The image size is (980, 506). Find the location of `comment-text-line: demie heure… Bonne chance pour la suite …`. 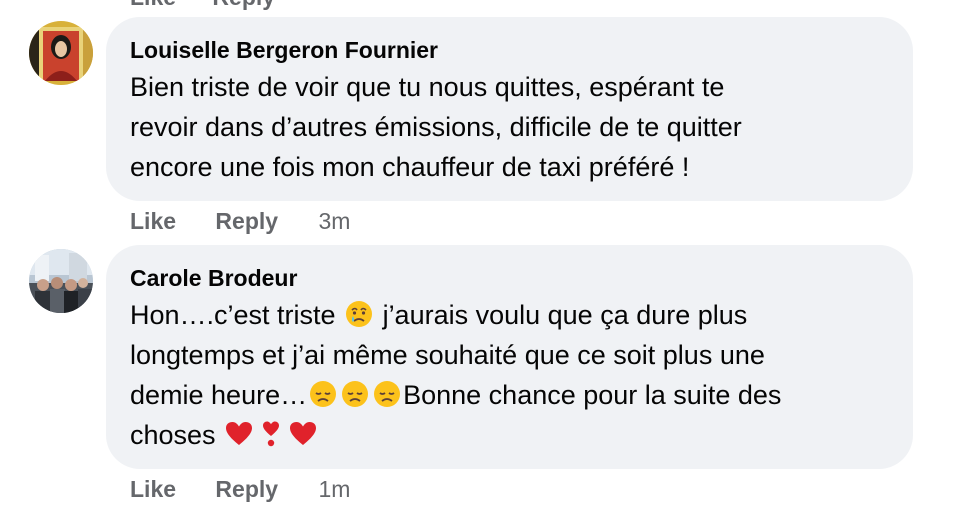

comment-text-line: demie heure… Bonne chance pour la suite … is located at coordinates (509, 395).